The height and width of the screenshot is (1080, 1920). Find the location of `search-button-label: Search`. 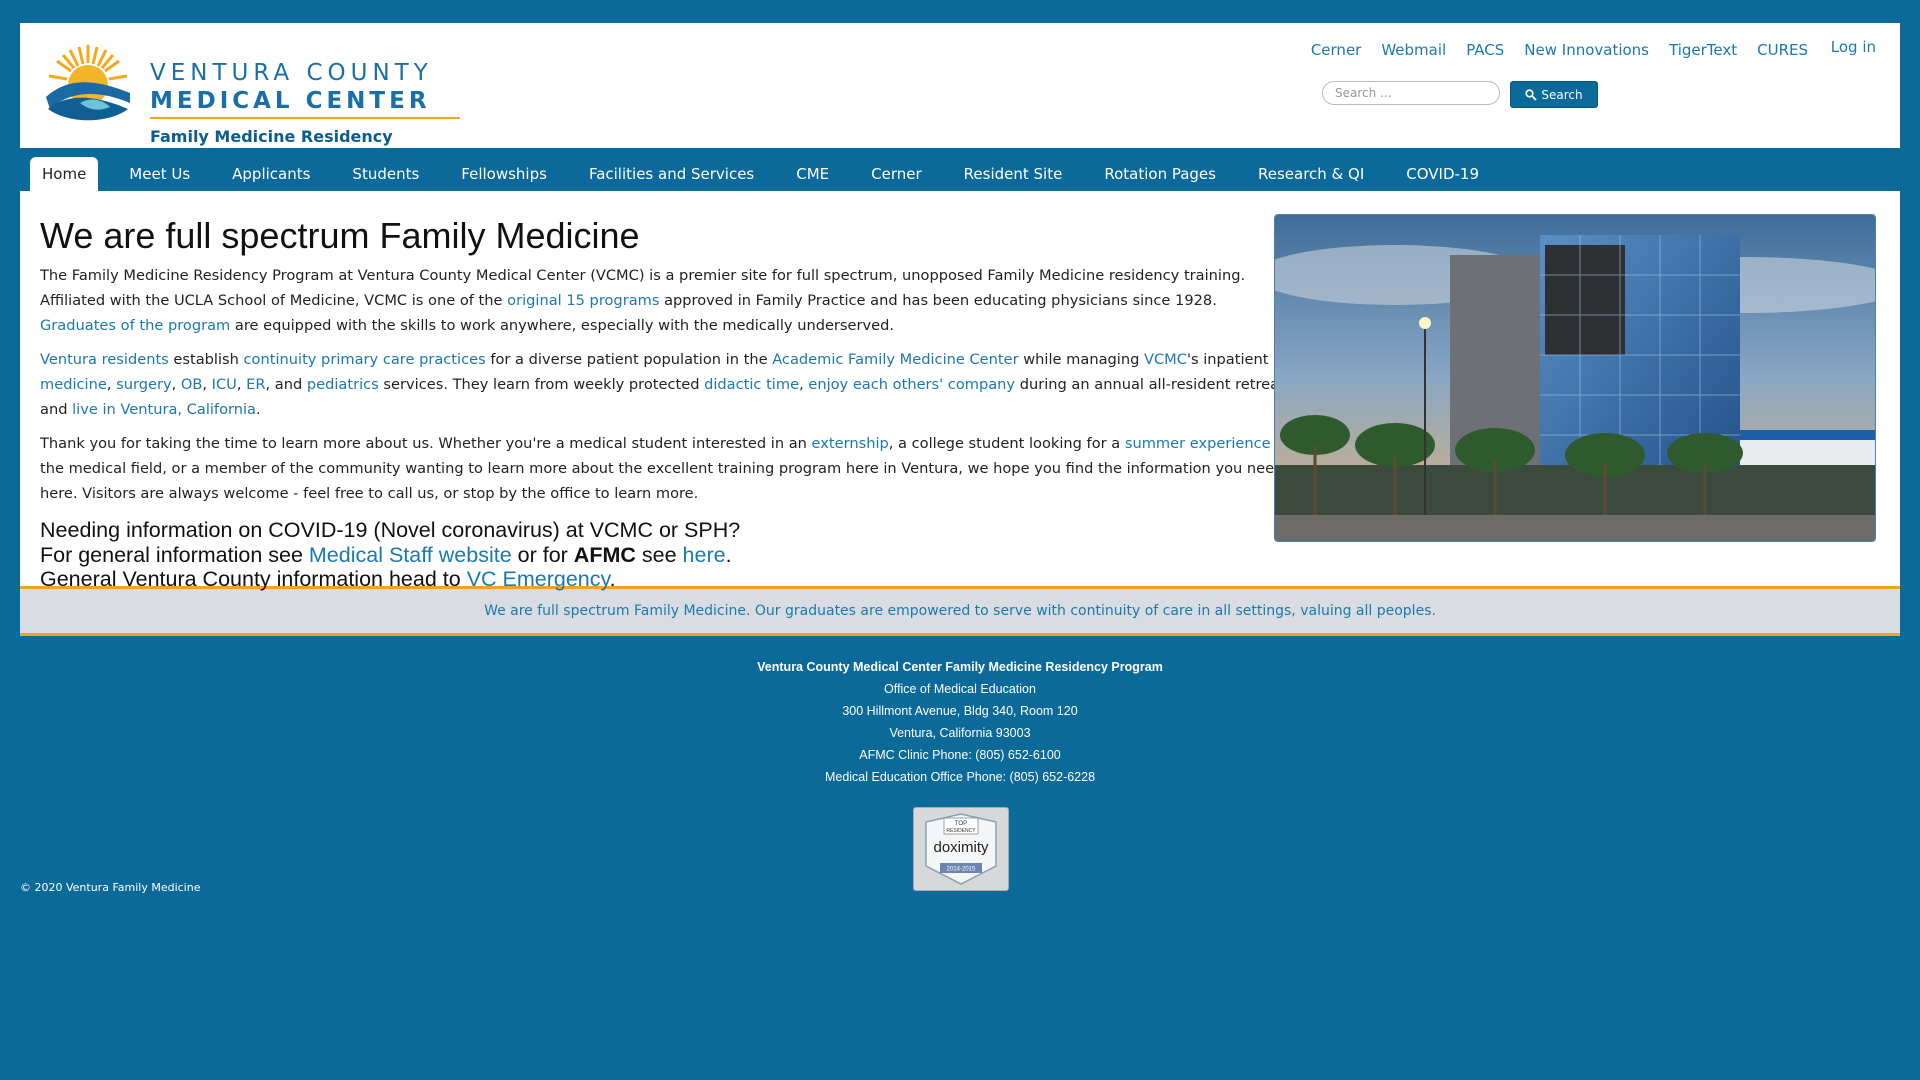

search-button-label: Search is located at coordinates (1562, 94).